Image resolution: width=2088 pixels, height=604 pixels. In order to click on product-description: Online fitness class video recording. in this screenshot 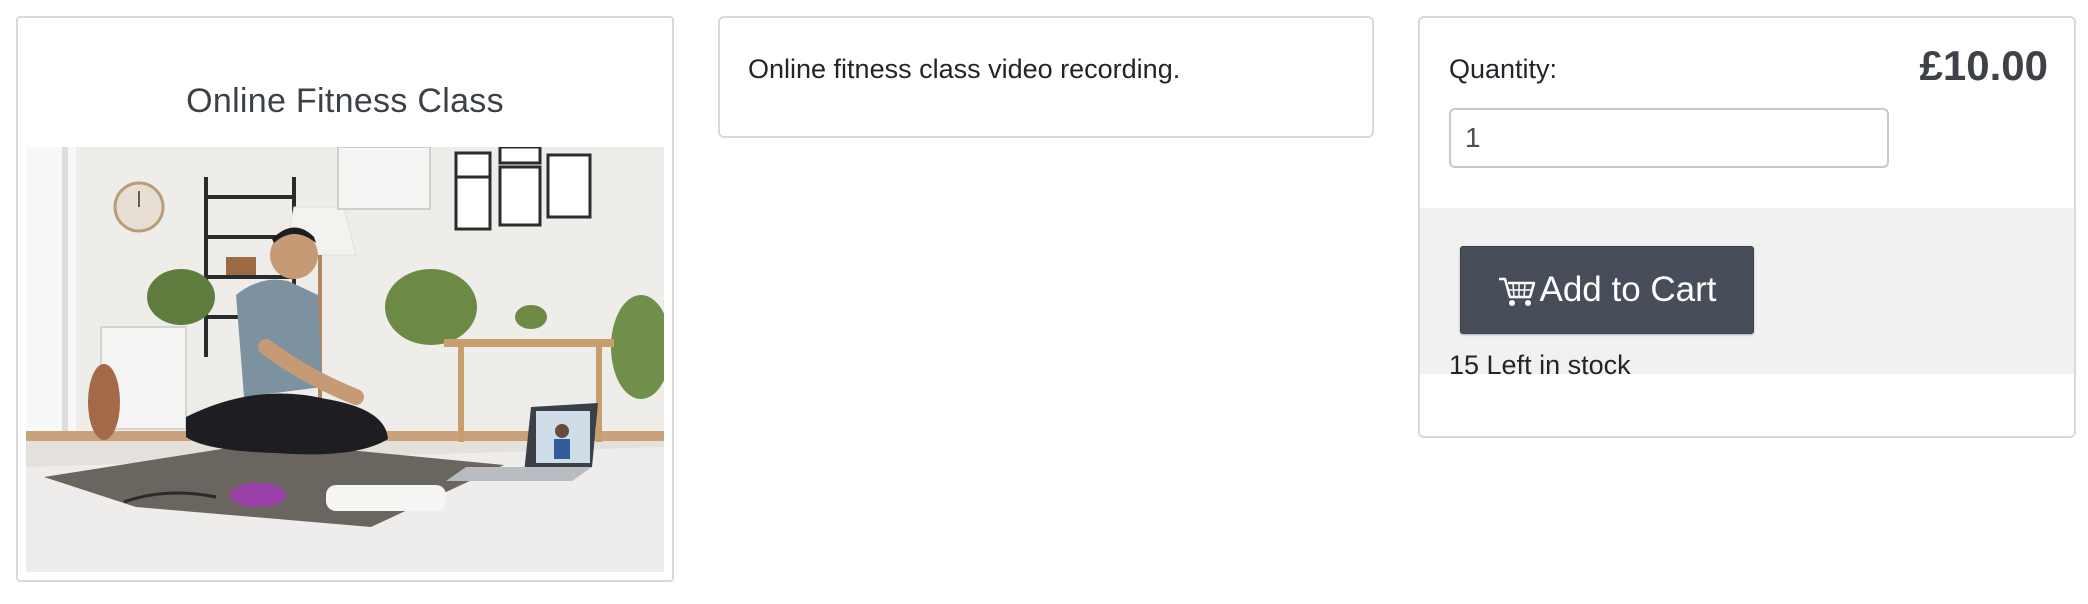, I will do `click(964, 69)`.